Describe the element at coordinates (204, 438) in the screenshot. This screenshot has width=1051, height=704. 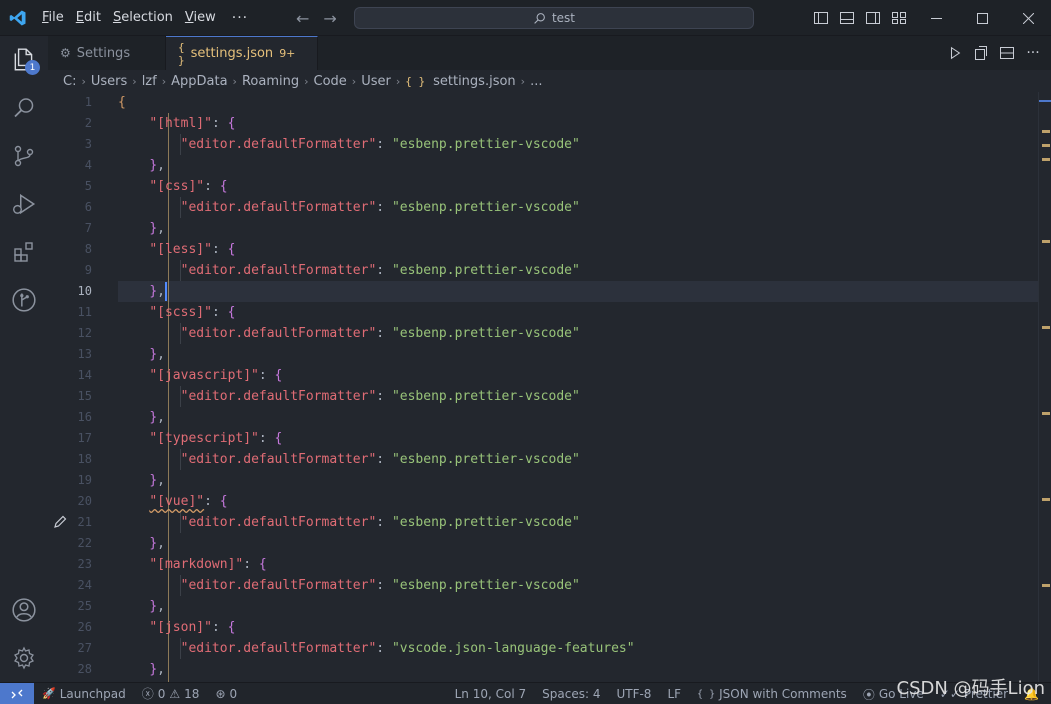
I see `json-key: "[typescript]"` at that location.